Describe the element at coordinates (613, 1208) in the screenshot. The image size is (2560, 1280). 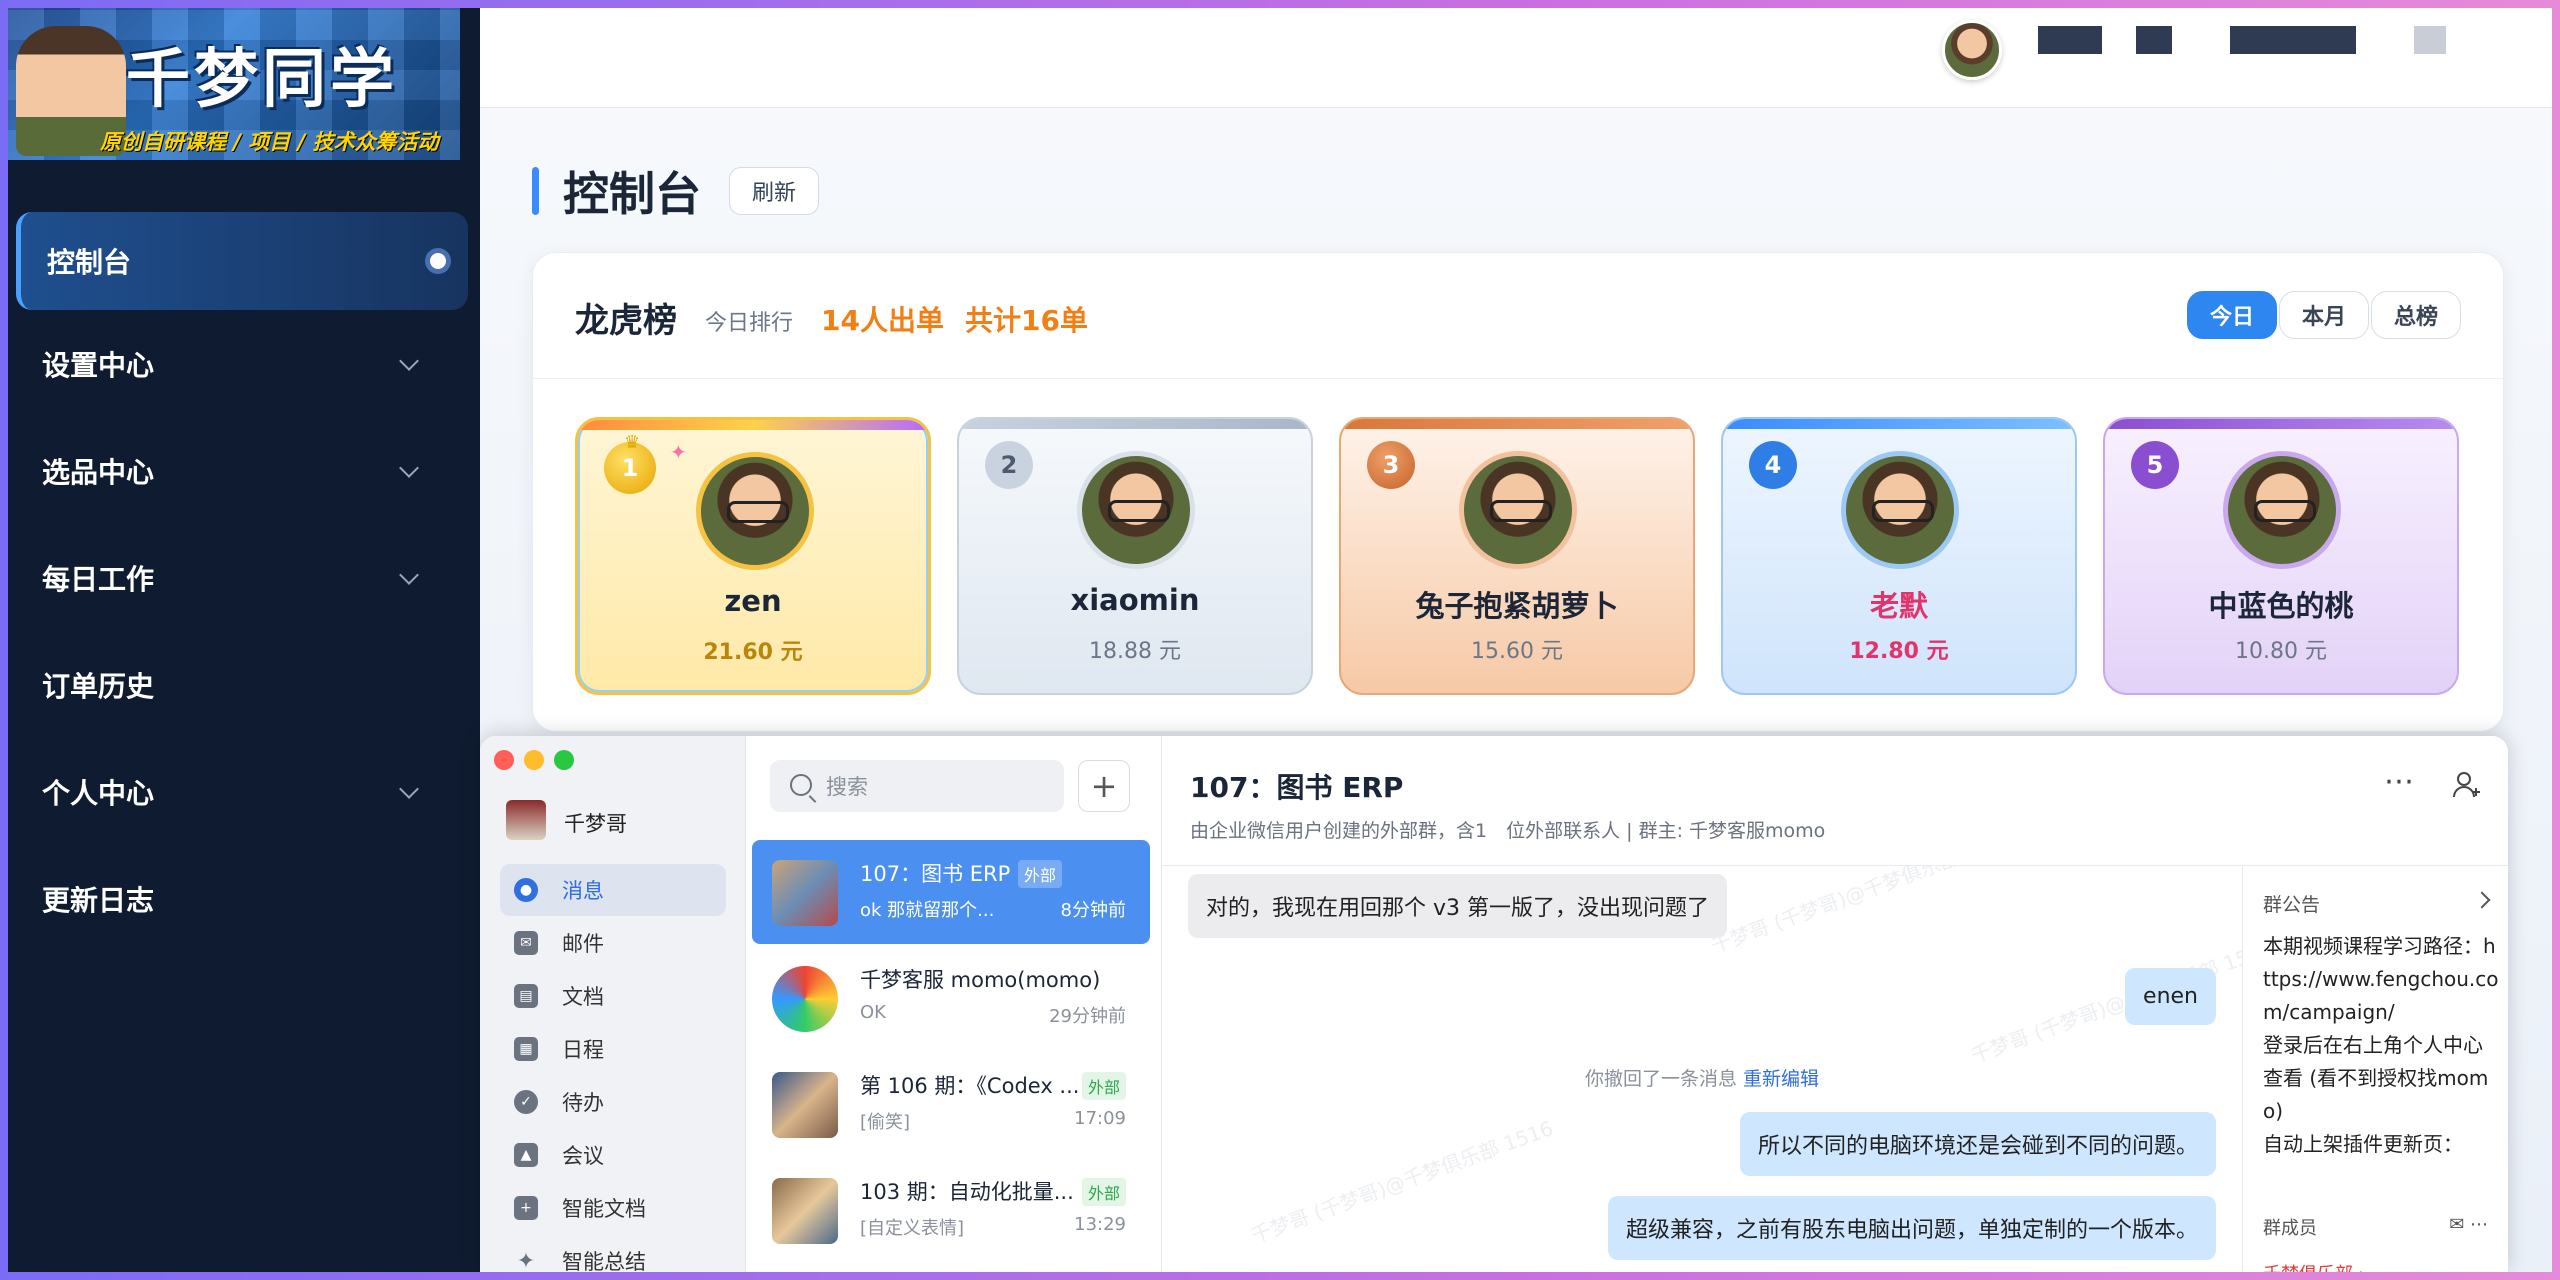
I see `chat-nav-smart-doc: + 智能文档` at that location.